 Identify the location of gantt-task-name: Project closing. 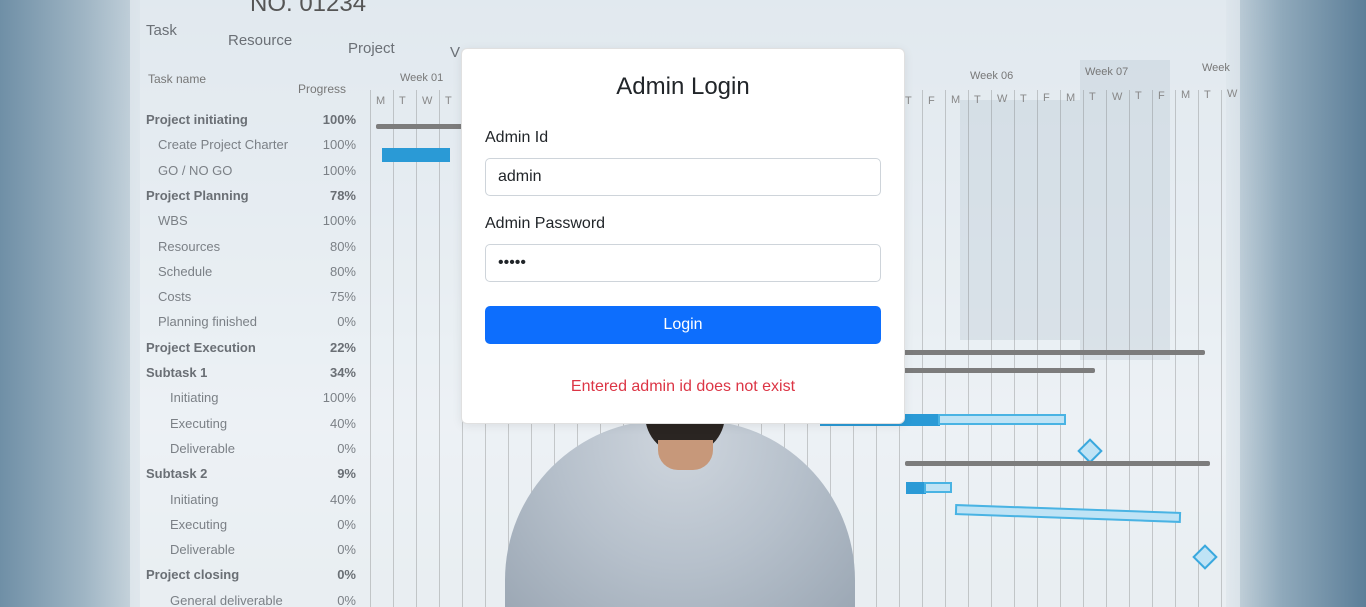
(193, 575).